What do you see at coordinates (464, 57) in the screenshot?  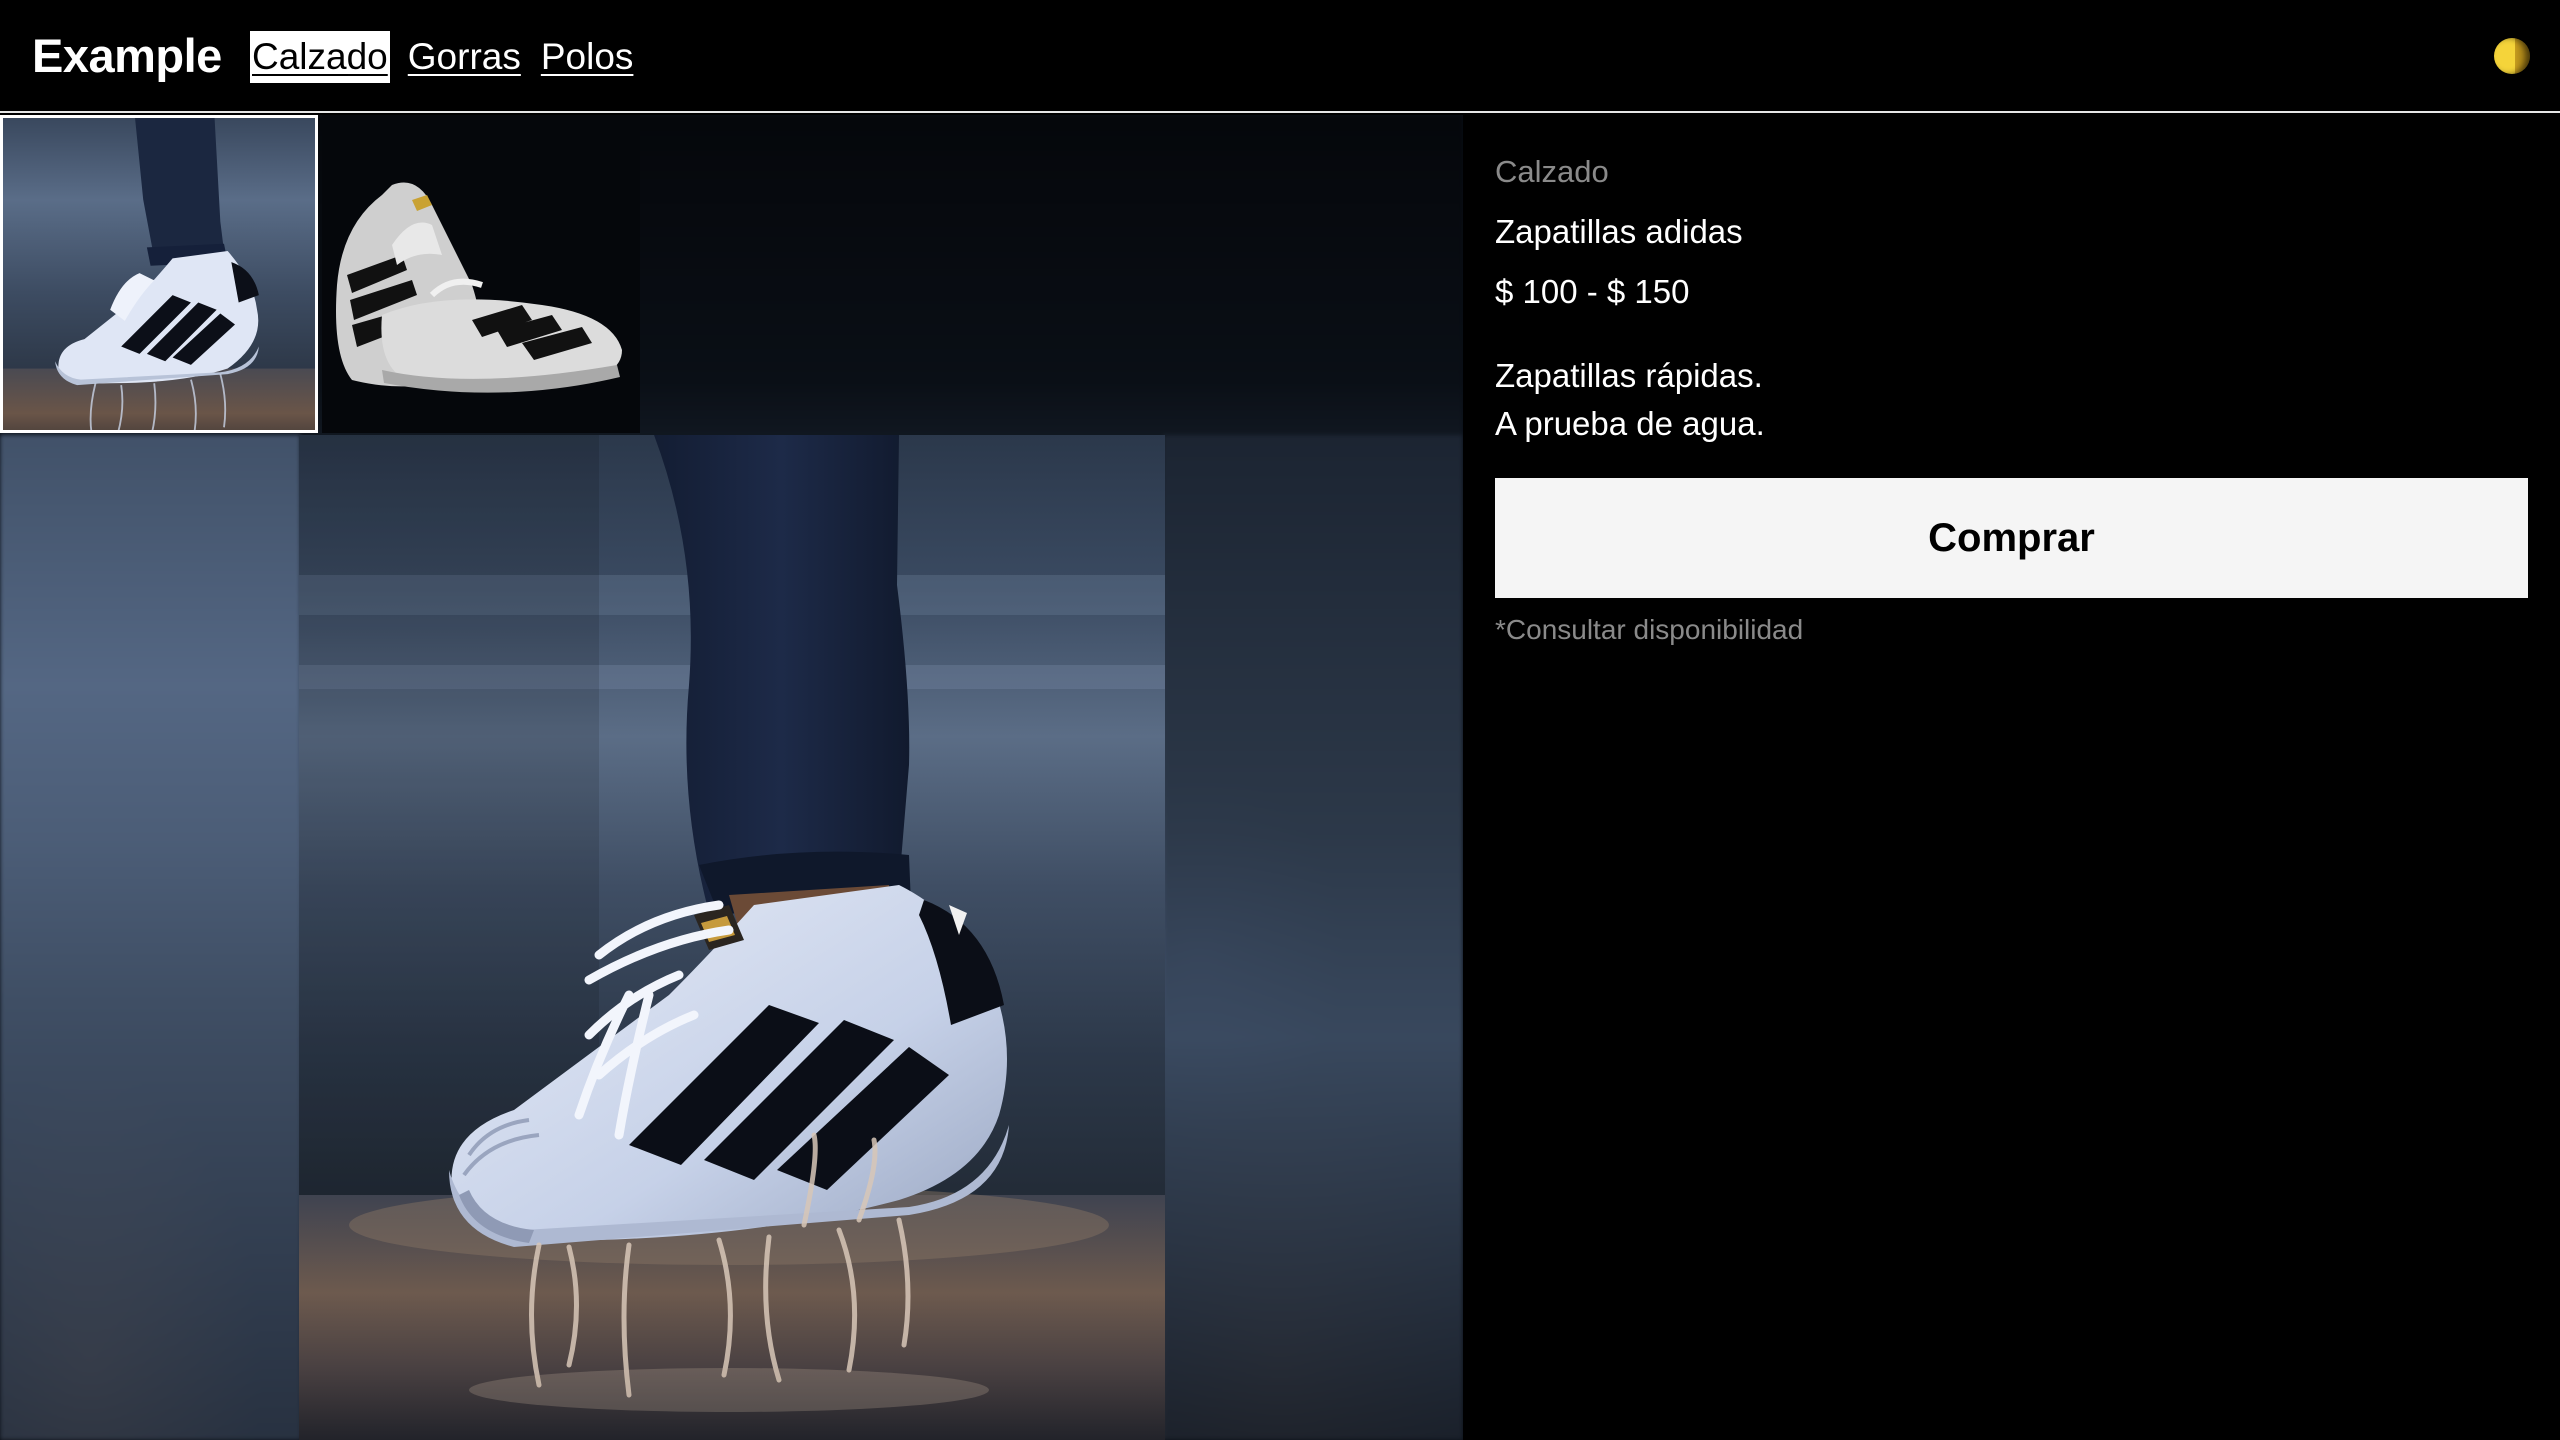 I see `nav-item-gorras: Gorras` at bounding box center [464, 57].